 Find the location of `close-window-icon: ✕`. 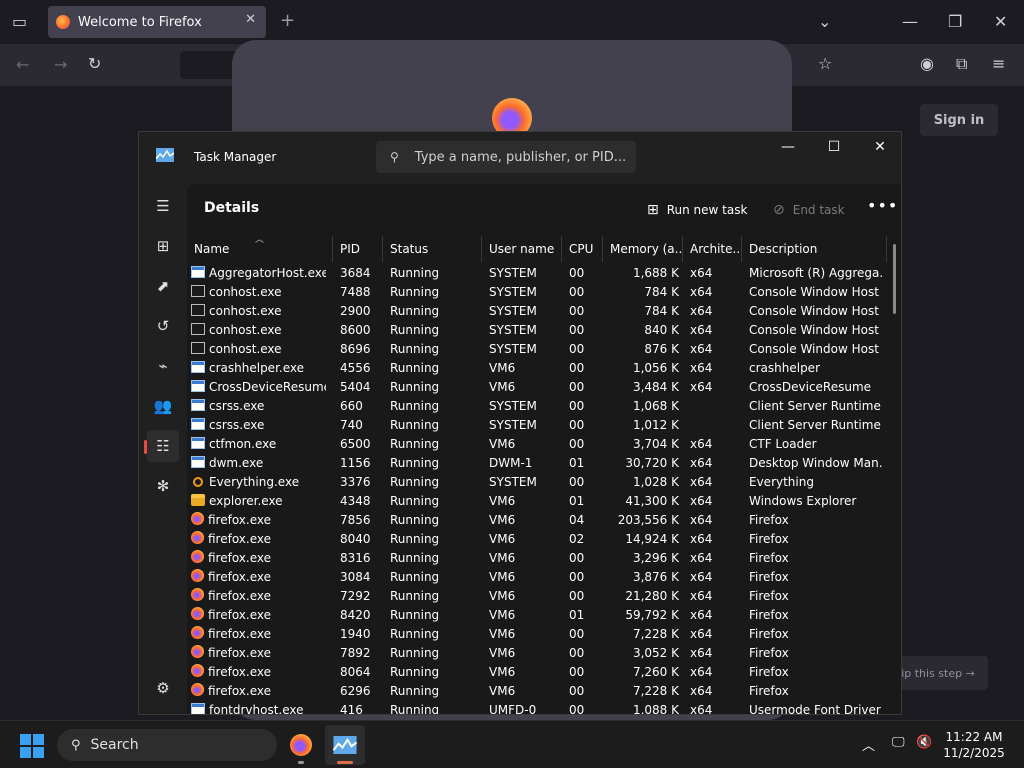

close-window-icon: ✕ is located at coordinates (1000, 21).